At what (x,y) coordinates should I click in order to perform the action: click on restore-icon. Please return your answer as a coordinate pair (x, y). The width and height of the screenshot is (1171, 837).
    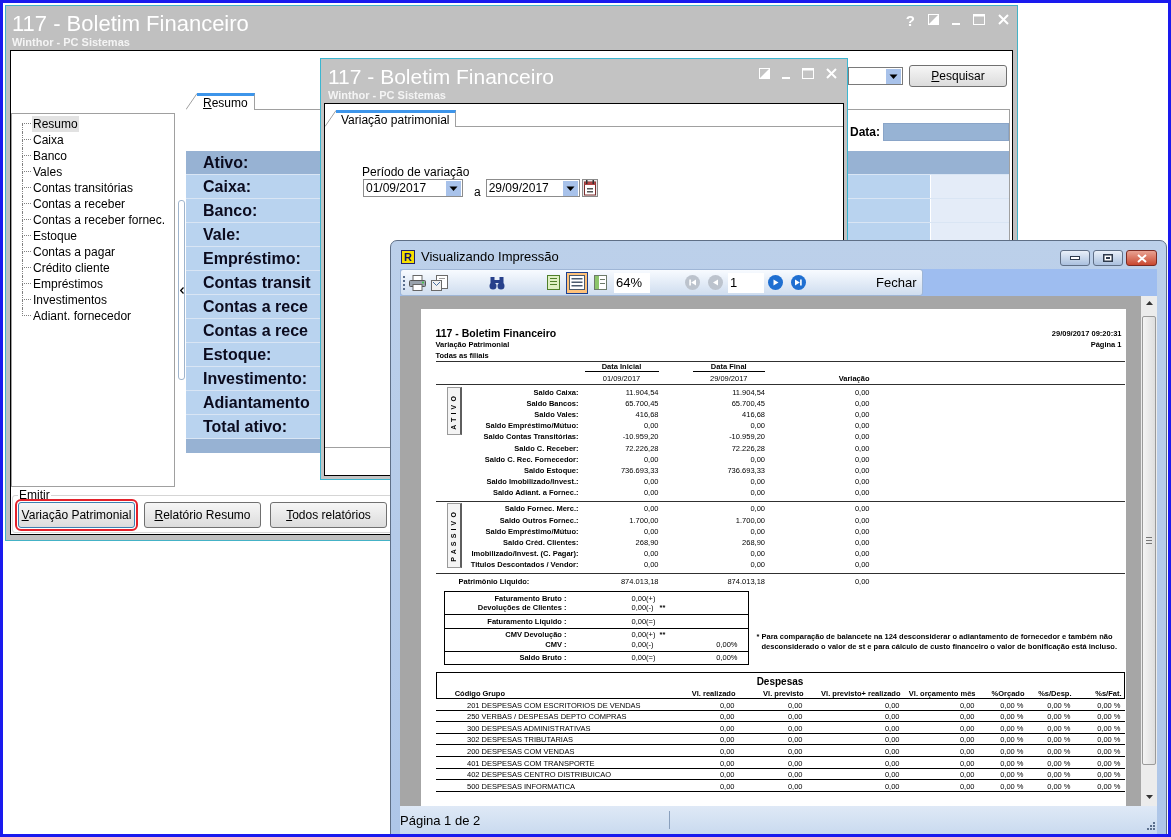
    Looking at the image, I should click on (1108, 258).